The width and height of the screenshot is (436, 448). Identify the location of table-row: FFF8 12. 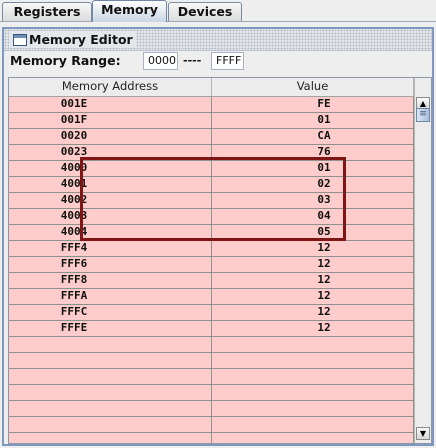
(211, 281).